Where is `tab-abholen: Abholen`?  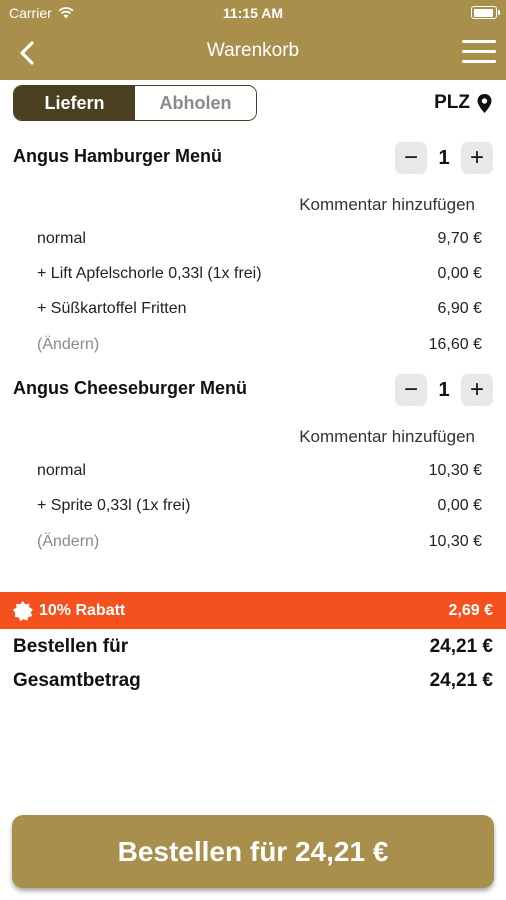 tab-abholen: Abholen is located at coordinates (195, 103).